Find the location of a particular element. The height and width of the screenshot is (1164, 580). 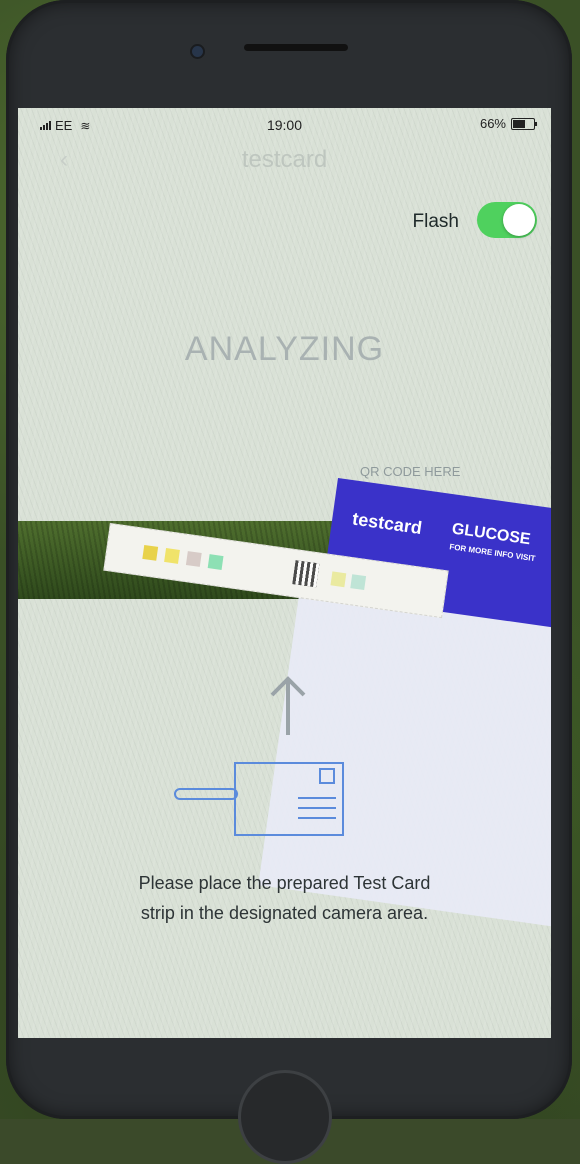

up-arrow-icon is located at coordinates (288, 705).